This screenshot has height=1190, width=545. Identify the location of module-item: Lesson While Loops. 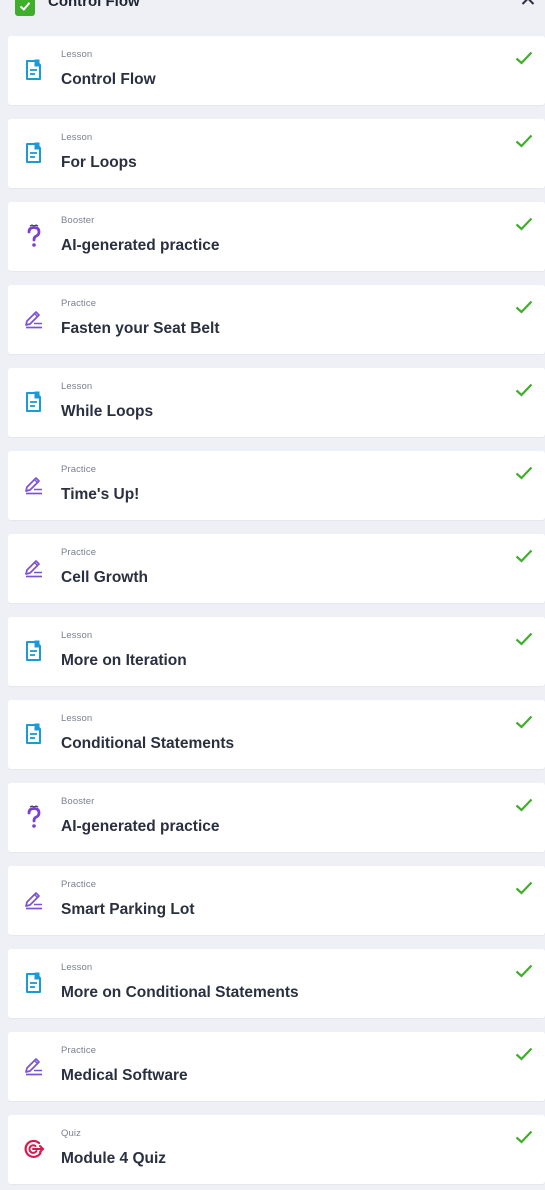
(276, 402).